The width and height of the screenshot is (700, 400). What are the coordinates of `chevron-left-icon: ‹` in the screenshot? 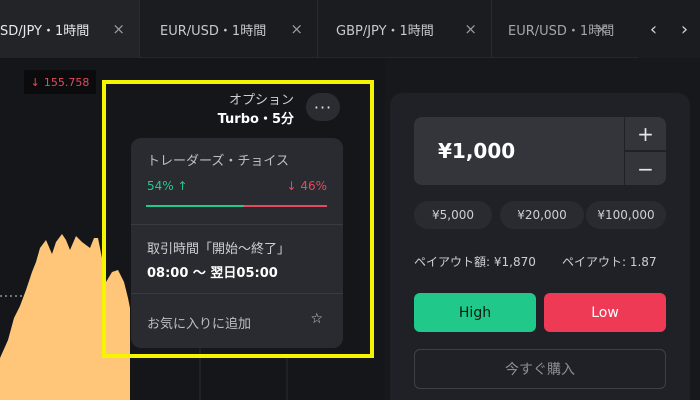 It's located at (653, 29).